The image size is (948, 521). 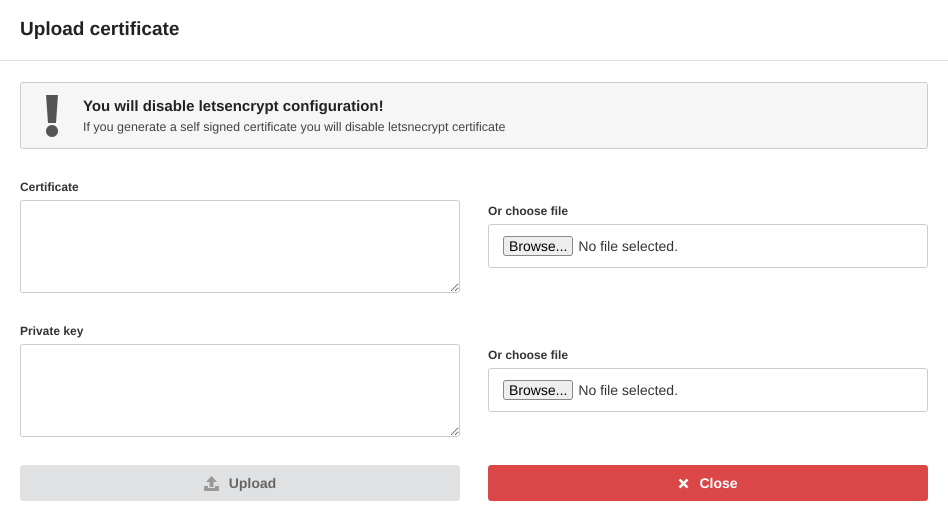 What do you see at coordinates (100, 30) in the screenshot?
I see `dialog-title: Upload certificate` at bounding box center [100, 30].